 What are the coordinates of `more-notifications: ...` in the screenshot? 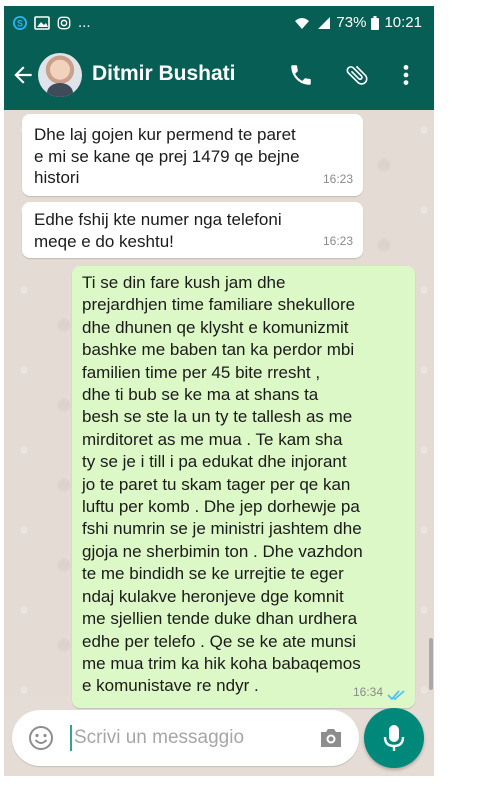 It's located at (84, 22).